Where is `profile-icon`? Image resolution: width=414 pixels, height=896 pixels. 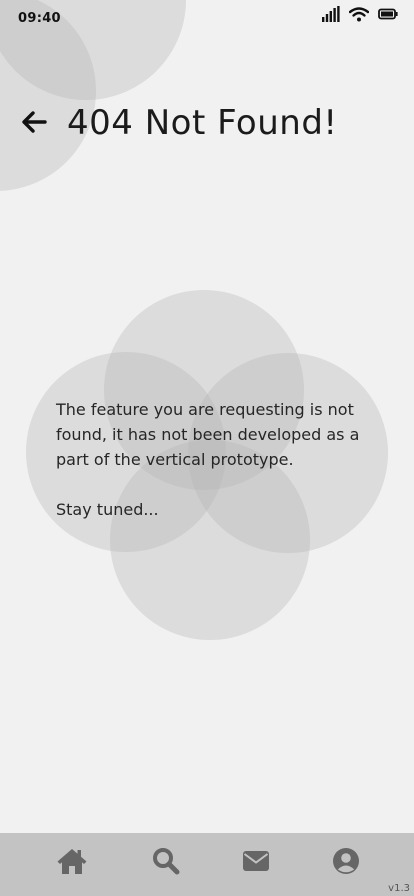
profile-icon is located at coordinates (346, 863).